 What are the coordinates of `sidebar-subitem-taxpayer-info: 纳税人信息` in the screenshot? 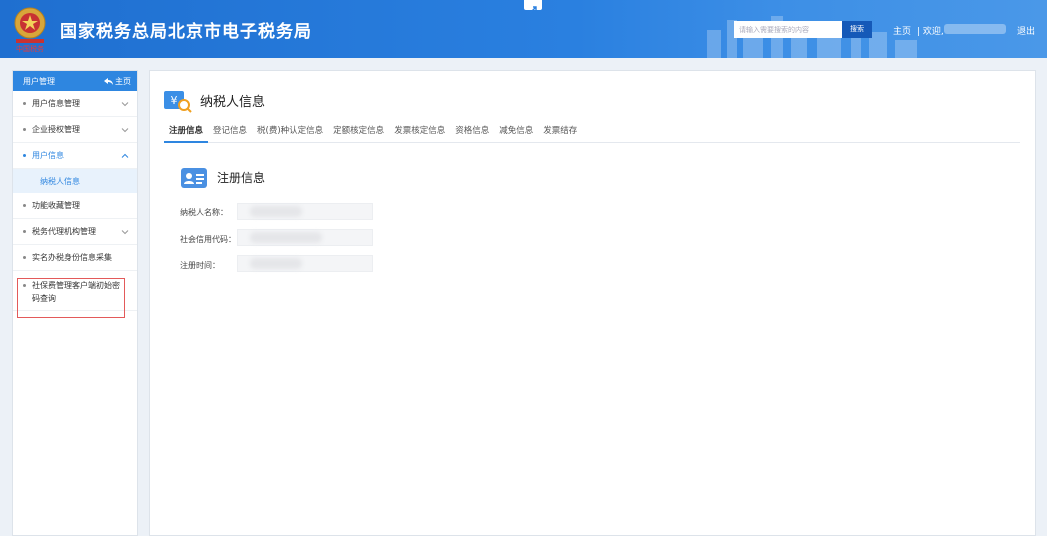 It's located at (75, 181).